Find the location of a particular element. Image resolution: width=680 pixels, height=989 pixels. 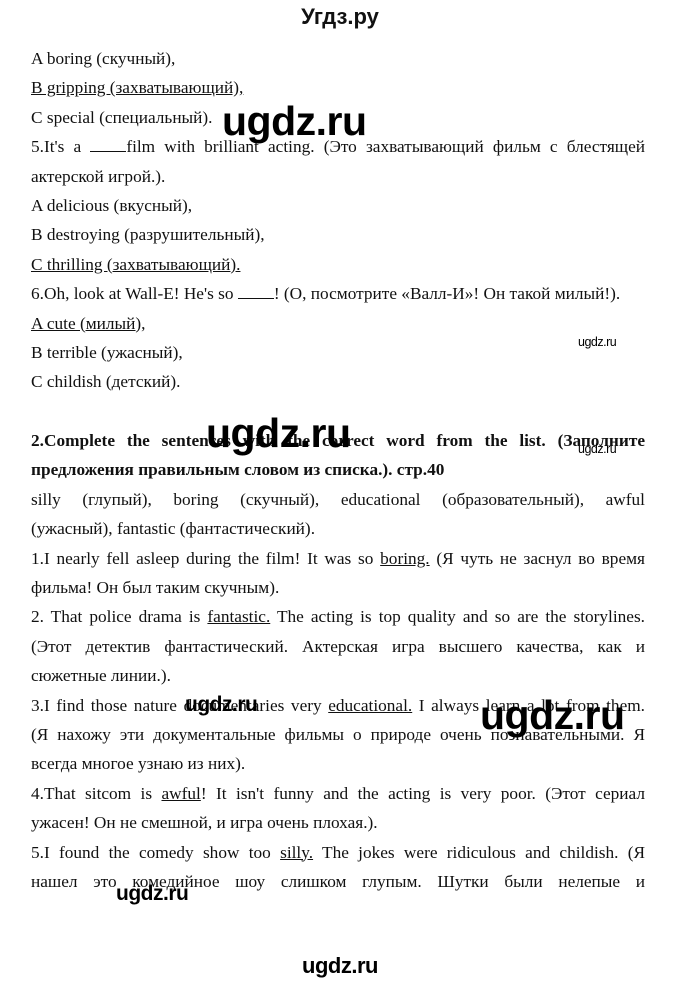

sentence-3-translation-continued: всегда многое узнаю из них). is located at coordinates (138, 764).